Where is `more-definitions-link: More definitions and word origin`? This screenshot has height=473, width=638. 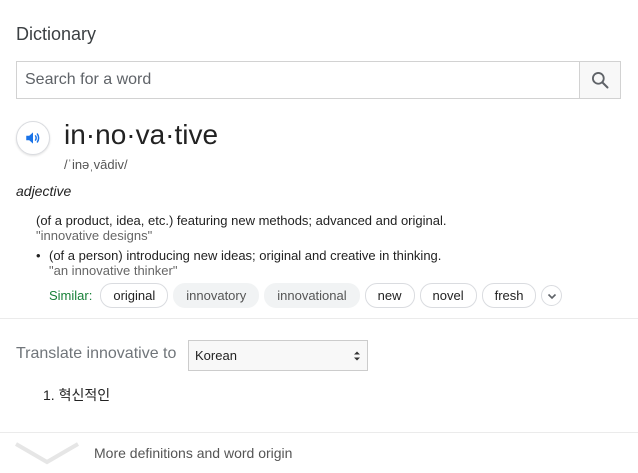 more-definitions-link: More definitions and word origin is located at coordinates (193, 453).